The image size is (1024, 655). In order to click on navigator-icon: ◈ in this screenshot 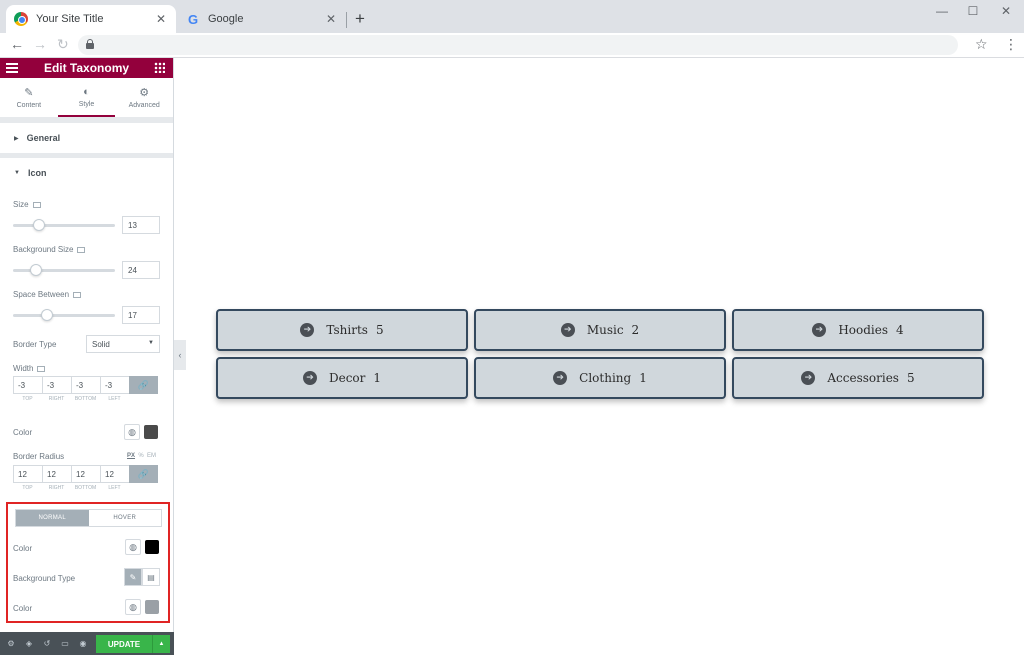, I will do `click(29, 643)`.